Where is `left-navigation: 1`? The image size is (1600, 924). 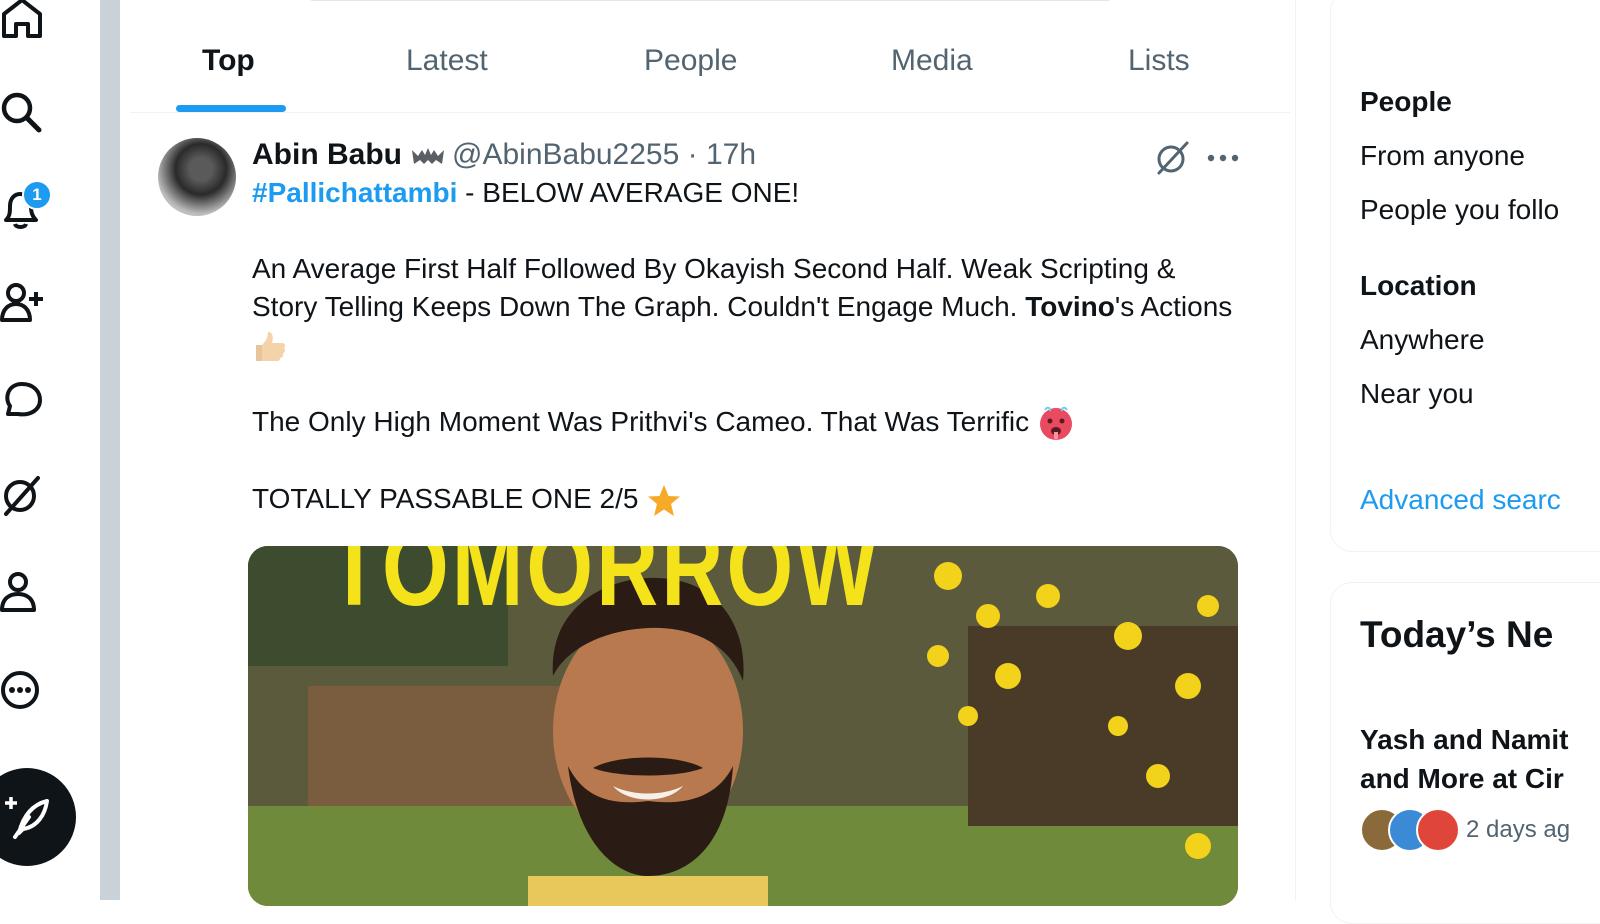 left-navigation: 1 is located at coordinates (50, 450).